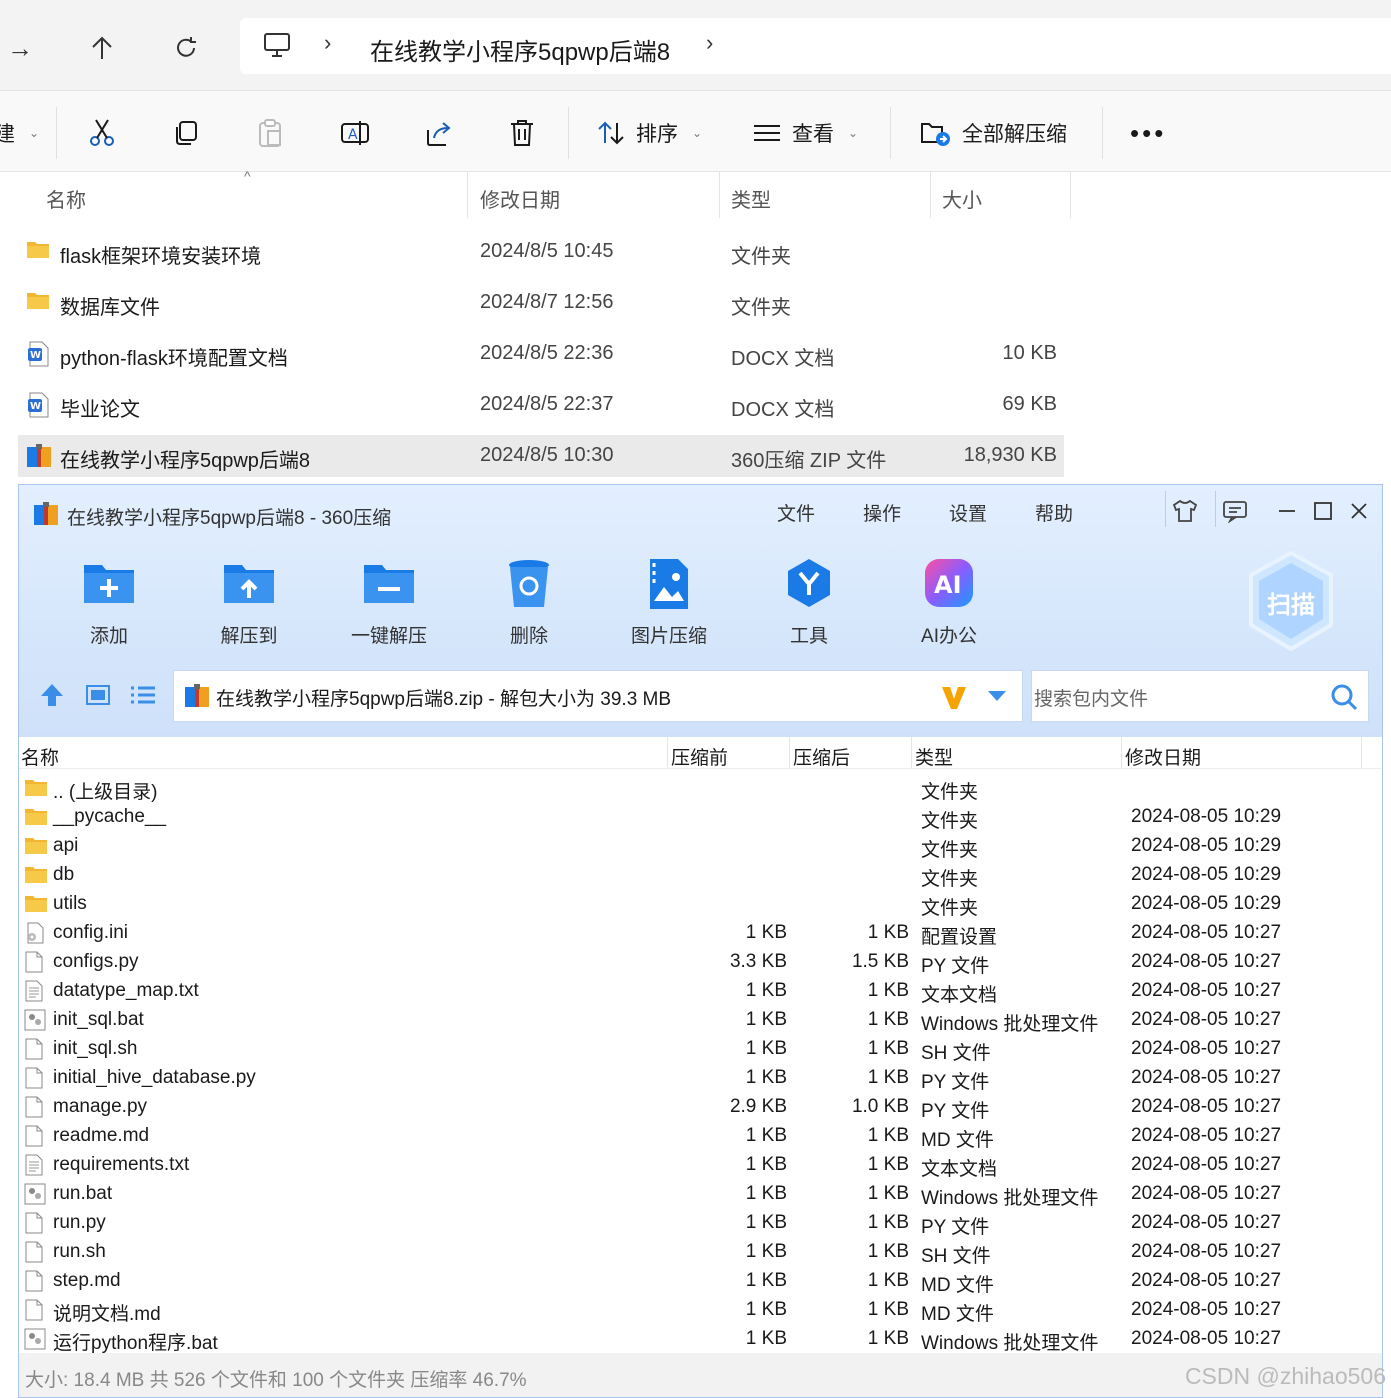 The width and height of the screenshot is (1391, 1398). What do you see at coordinates (700, 1281) in the screenshot?
I see `archive-row: step.md 1 KB 1 KB MD 文件 2024-08-05 10:27` at bounding box center [700, 1281].